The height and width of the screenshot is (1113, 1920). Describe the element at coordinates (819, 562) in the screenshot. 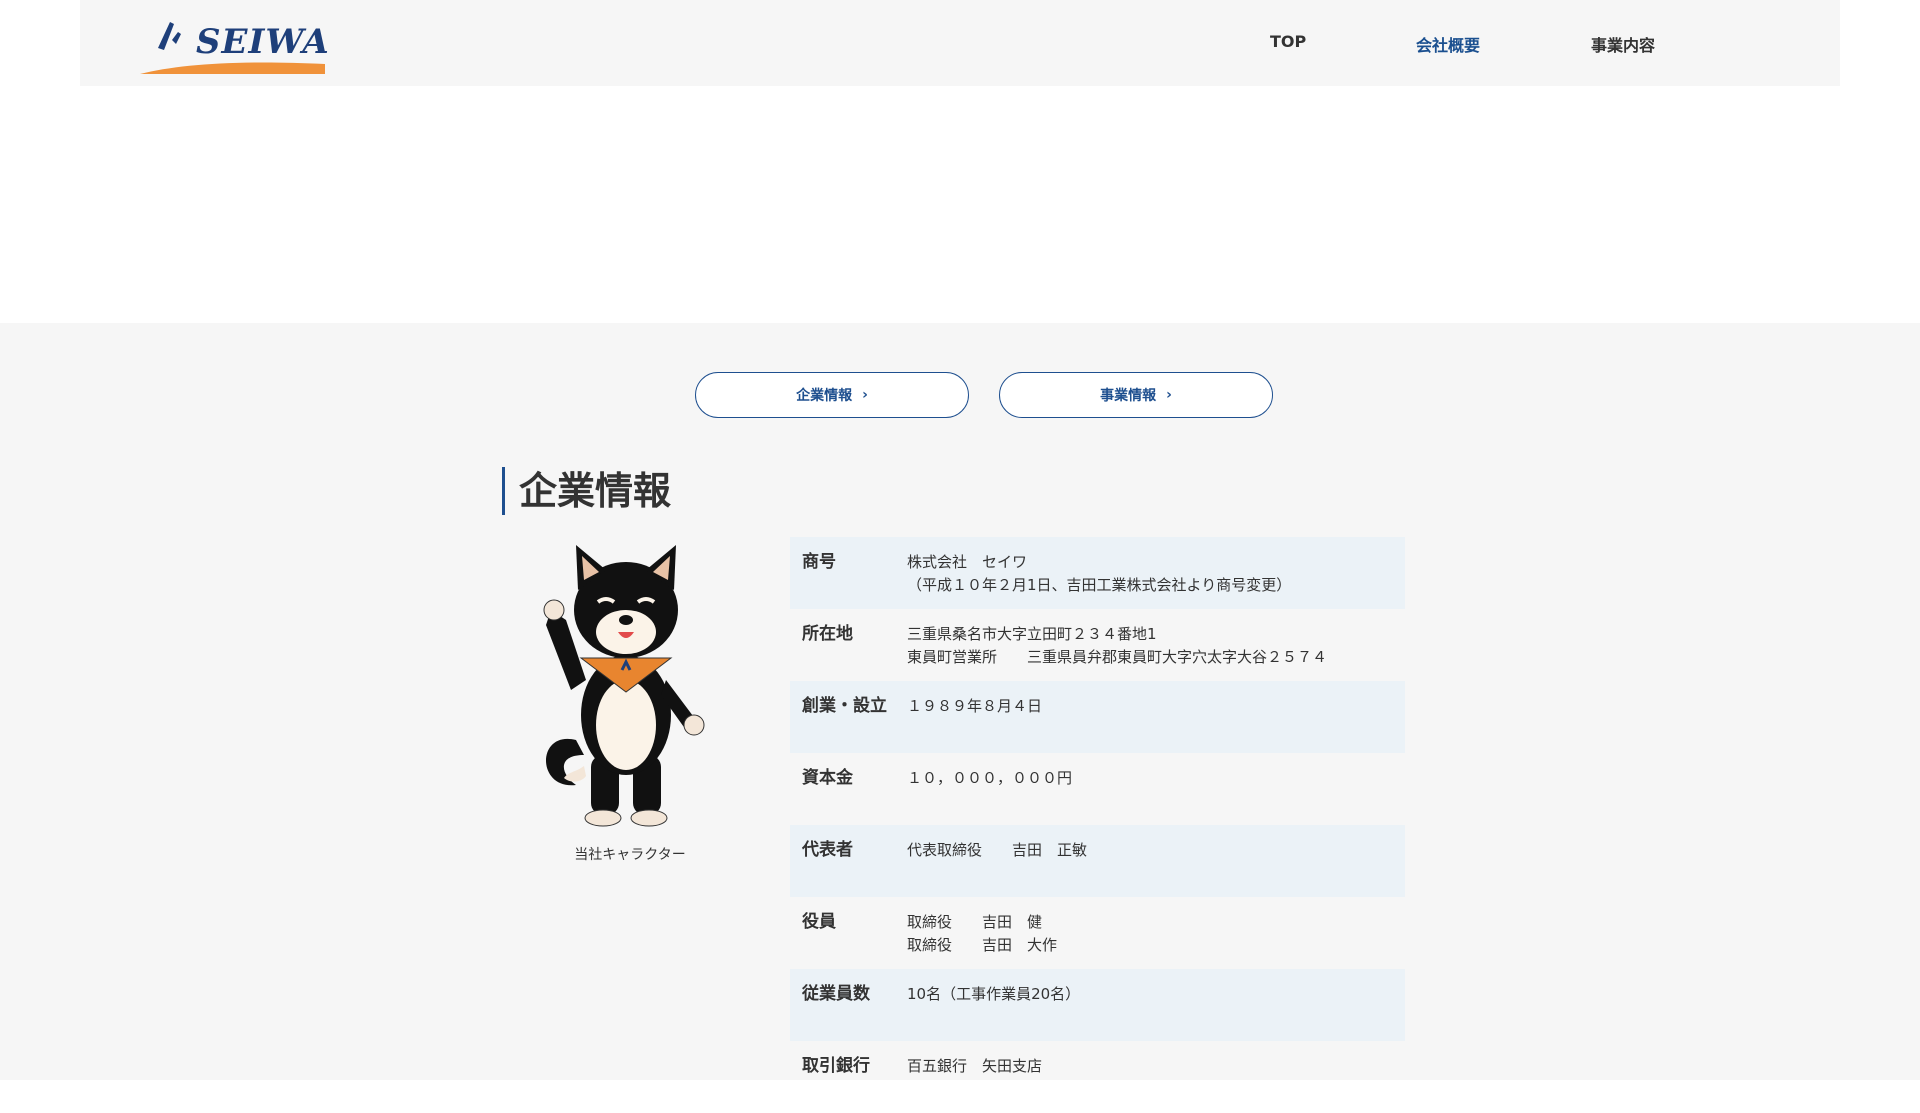

I see `row-label: 商号` at that location.